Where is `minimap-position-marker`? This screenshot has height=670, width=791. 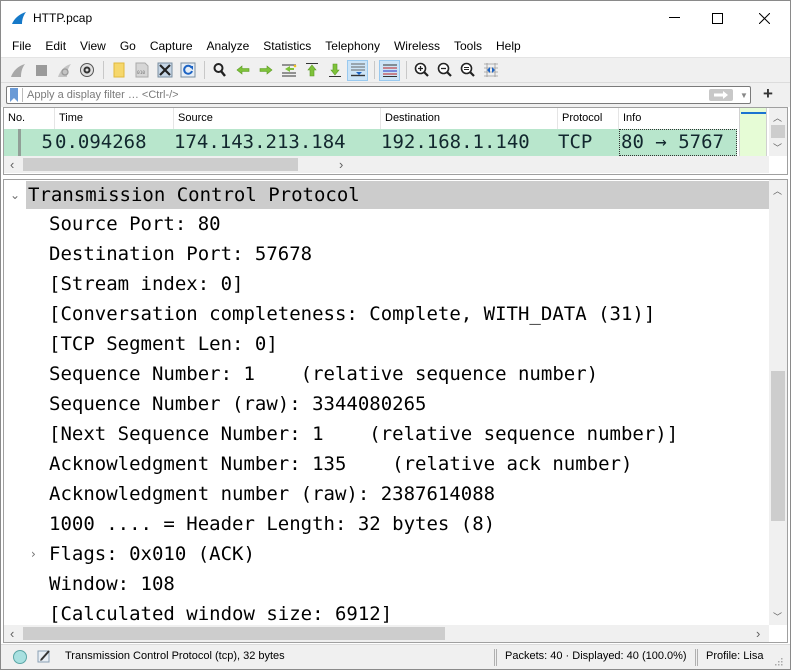
minimap-position-marker is located at coordinates (753, 113).